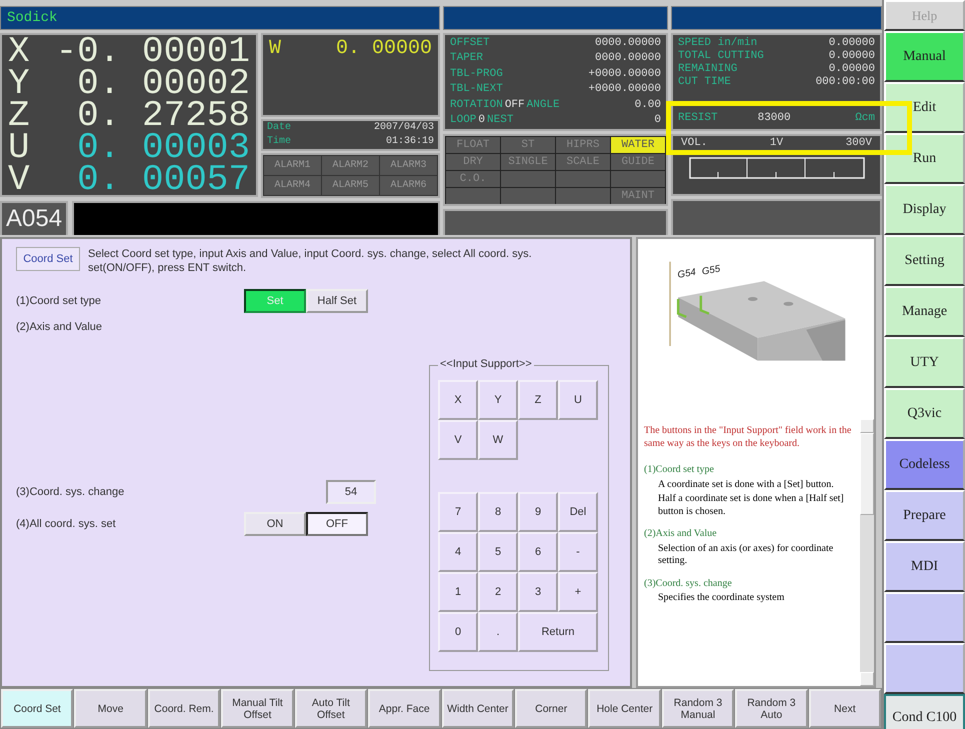  Describe the element at coordinates (924, 56) in the screenshot. I see `mode-button: Manual` at that location.